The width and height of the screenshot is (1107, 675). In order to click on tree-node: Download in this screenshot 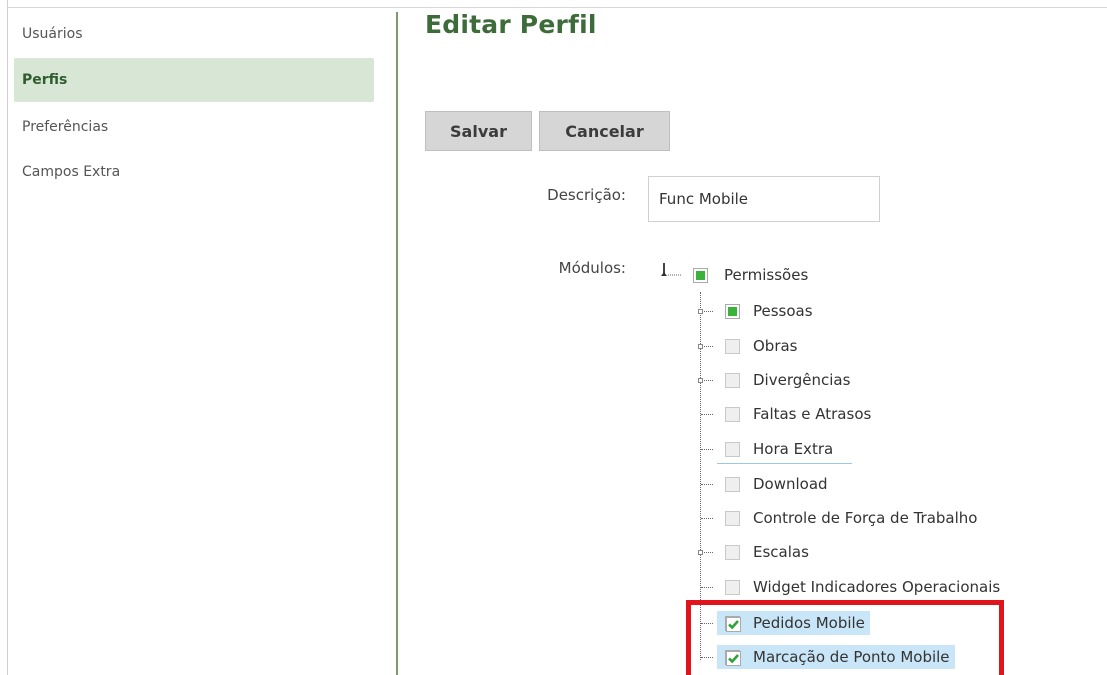, I will do `click(776, 484)`.